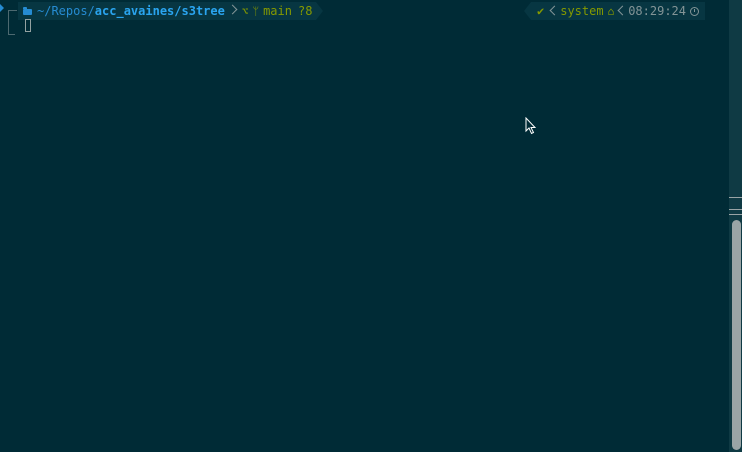  I want to click on right-prompt-segment: ✔ system ⌂ 08:29:24, so click(617, 11).